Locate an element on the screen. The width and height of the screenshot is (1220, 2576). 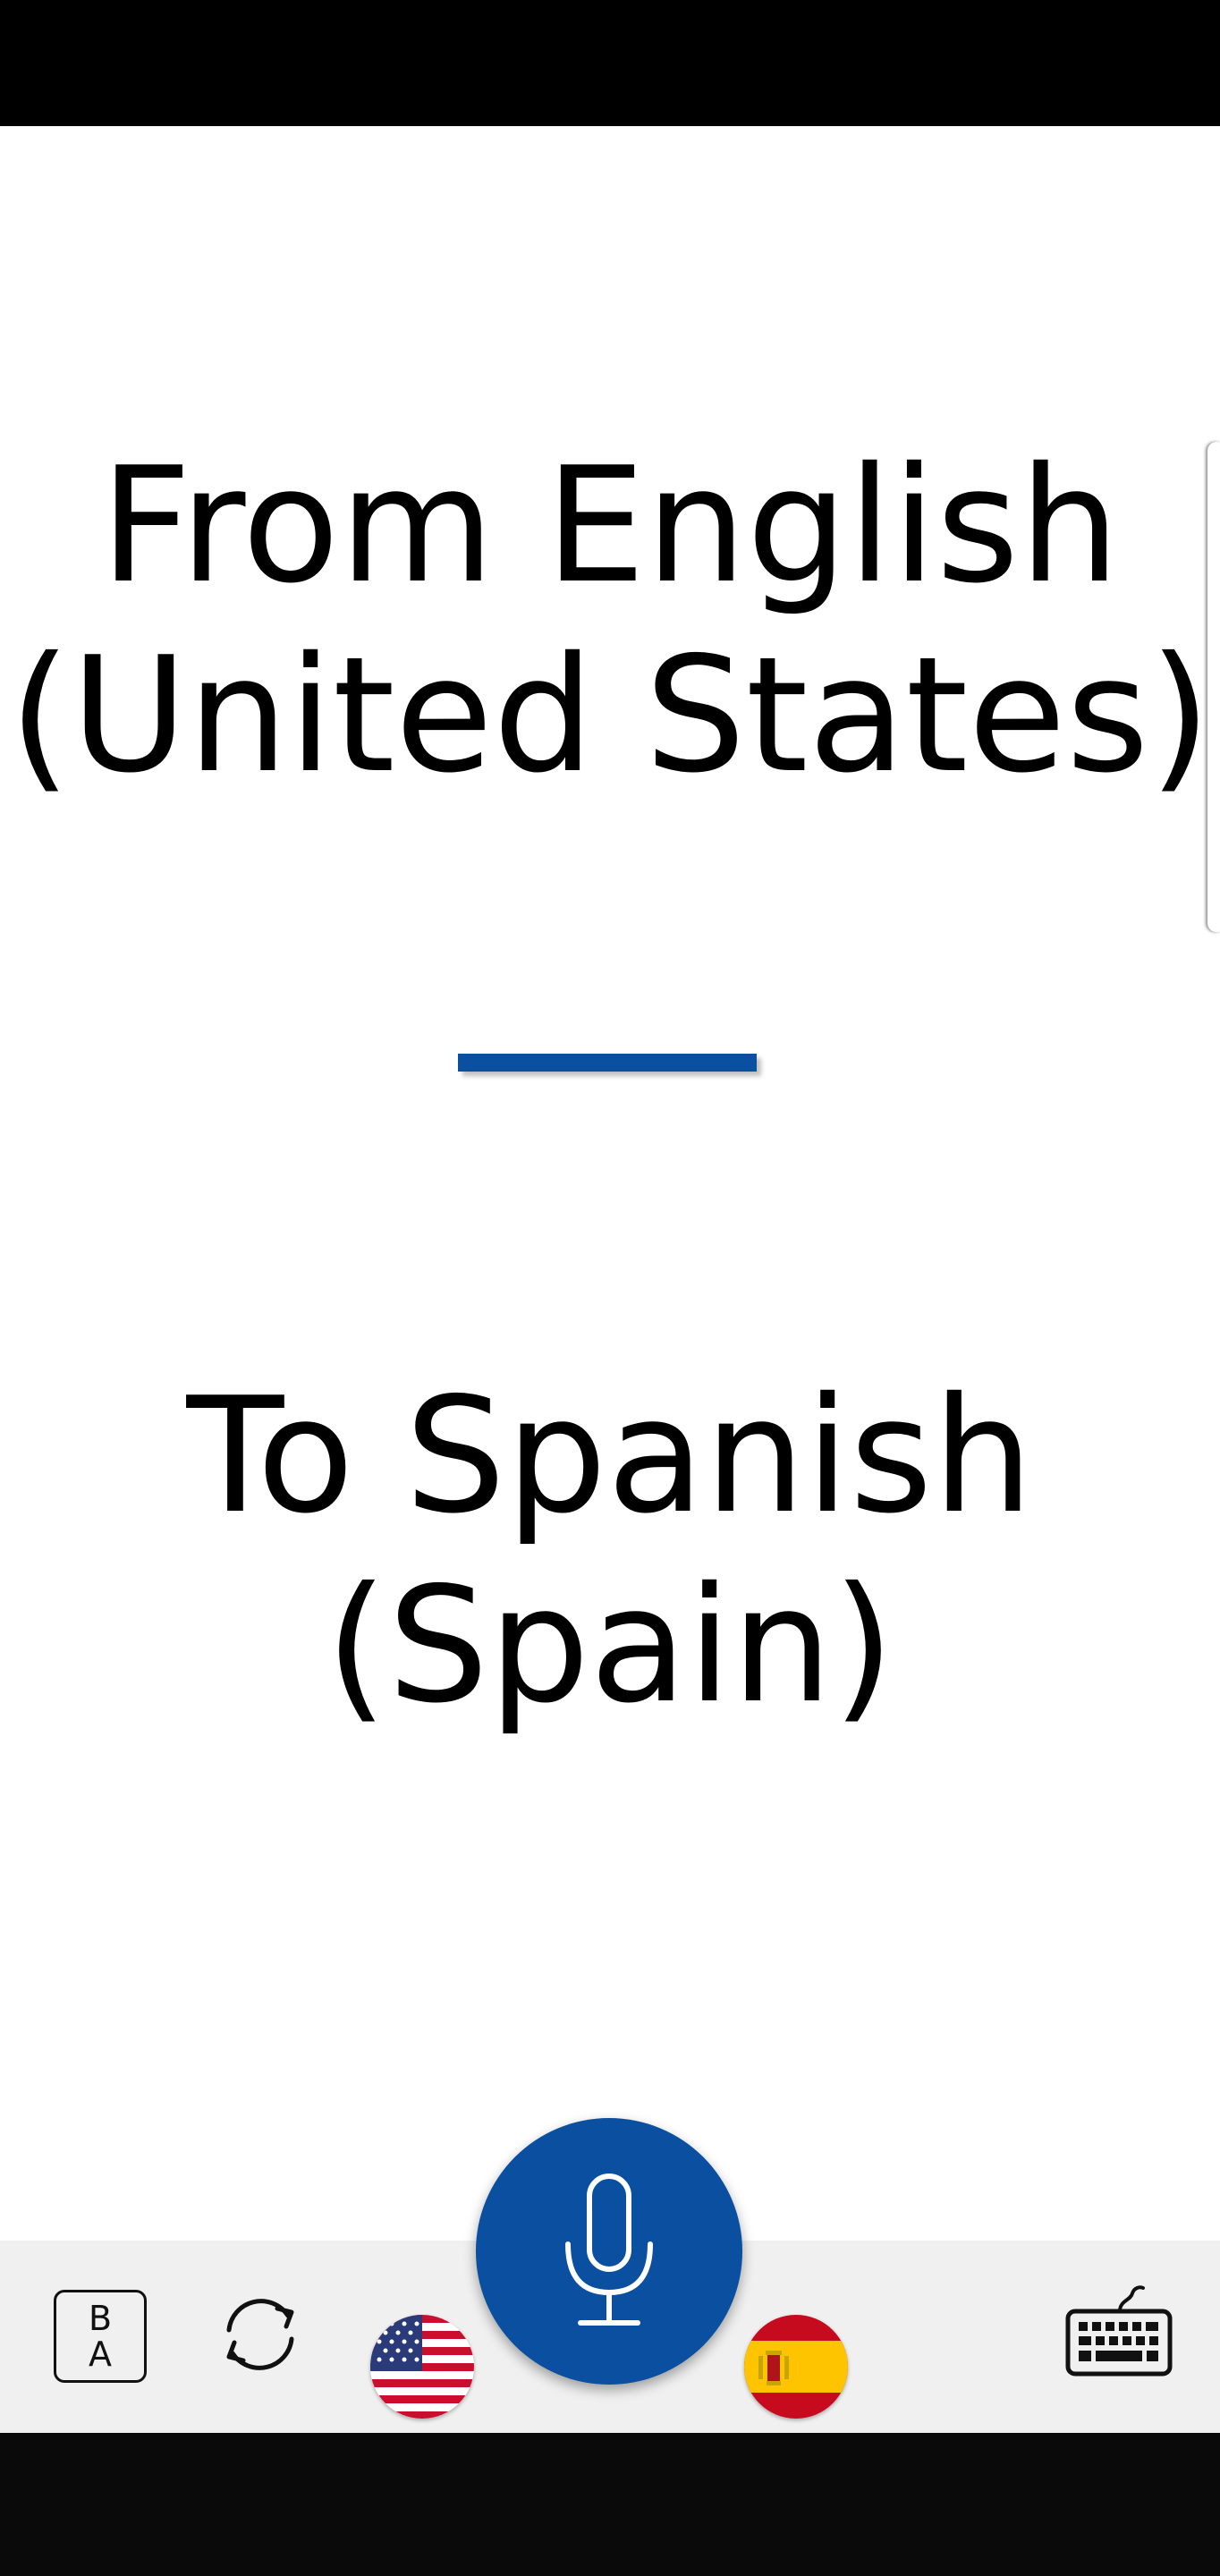
swap-languages-button is located at coordinates (260, 2334).